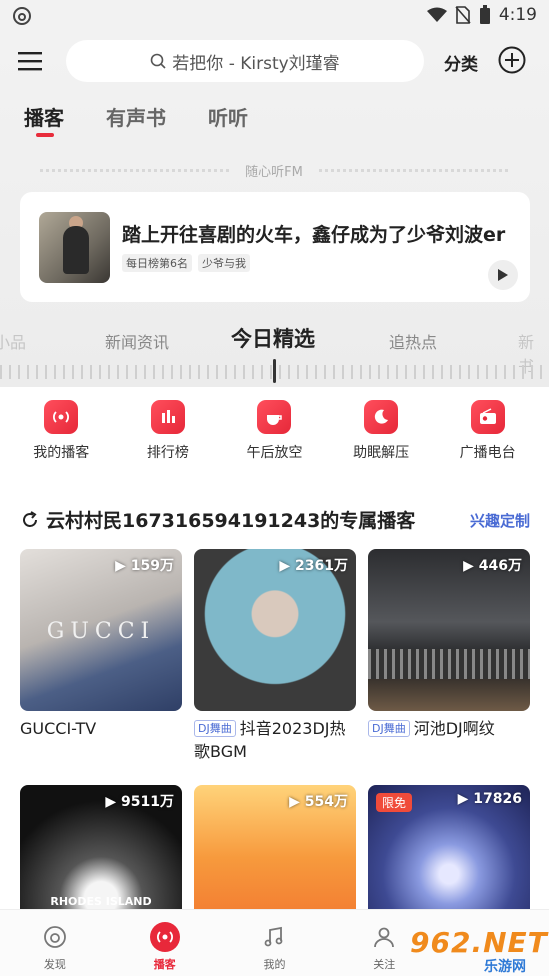 The height and width of the screenshot is (976, 549). Describe the element at coordinates (413, 341) in the screenshot. I see `dial-item-trending: 追热点` at that location.